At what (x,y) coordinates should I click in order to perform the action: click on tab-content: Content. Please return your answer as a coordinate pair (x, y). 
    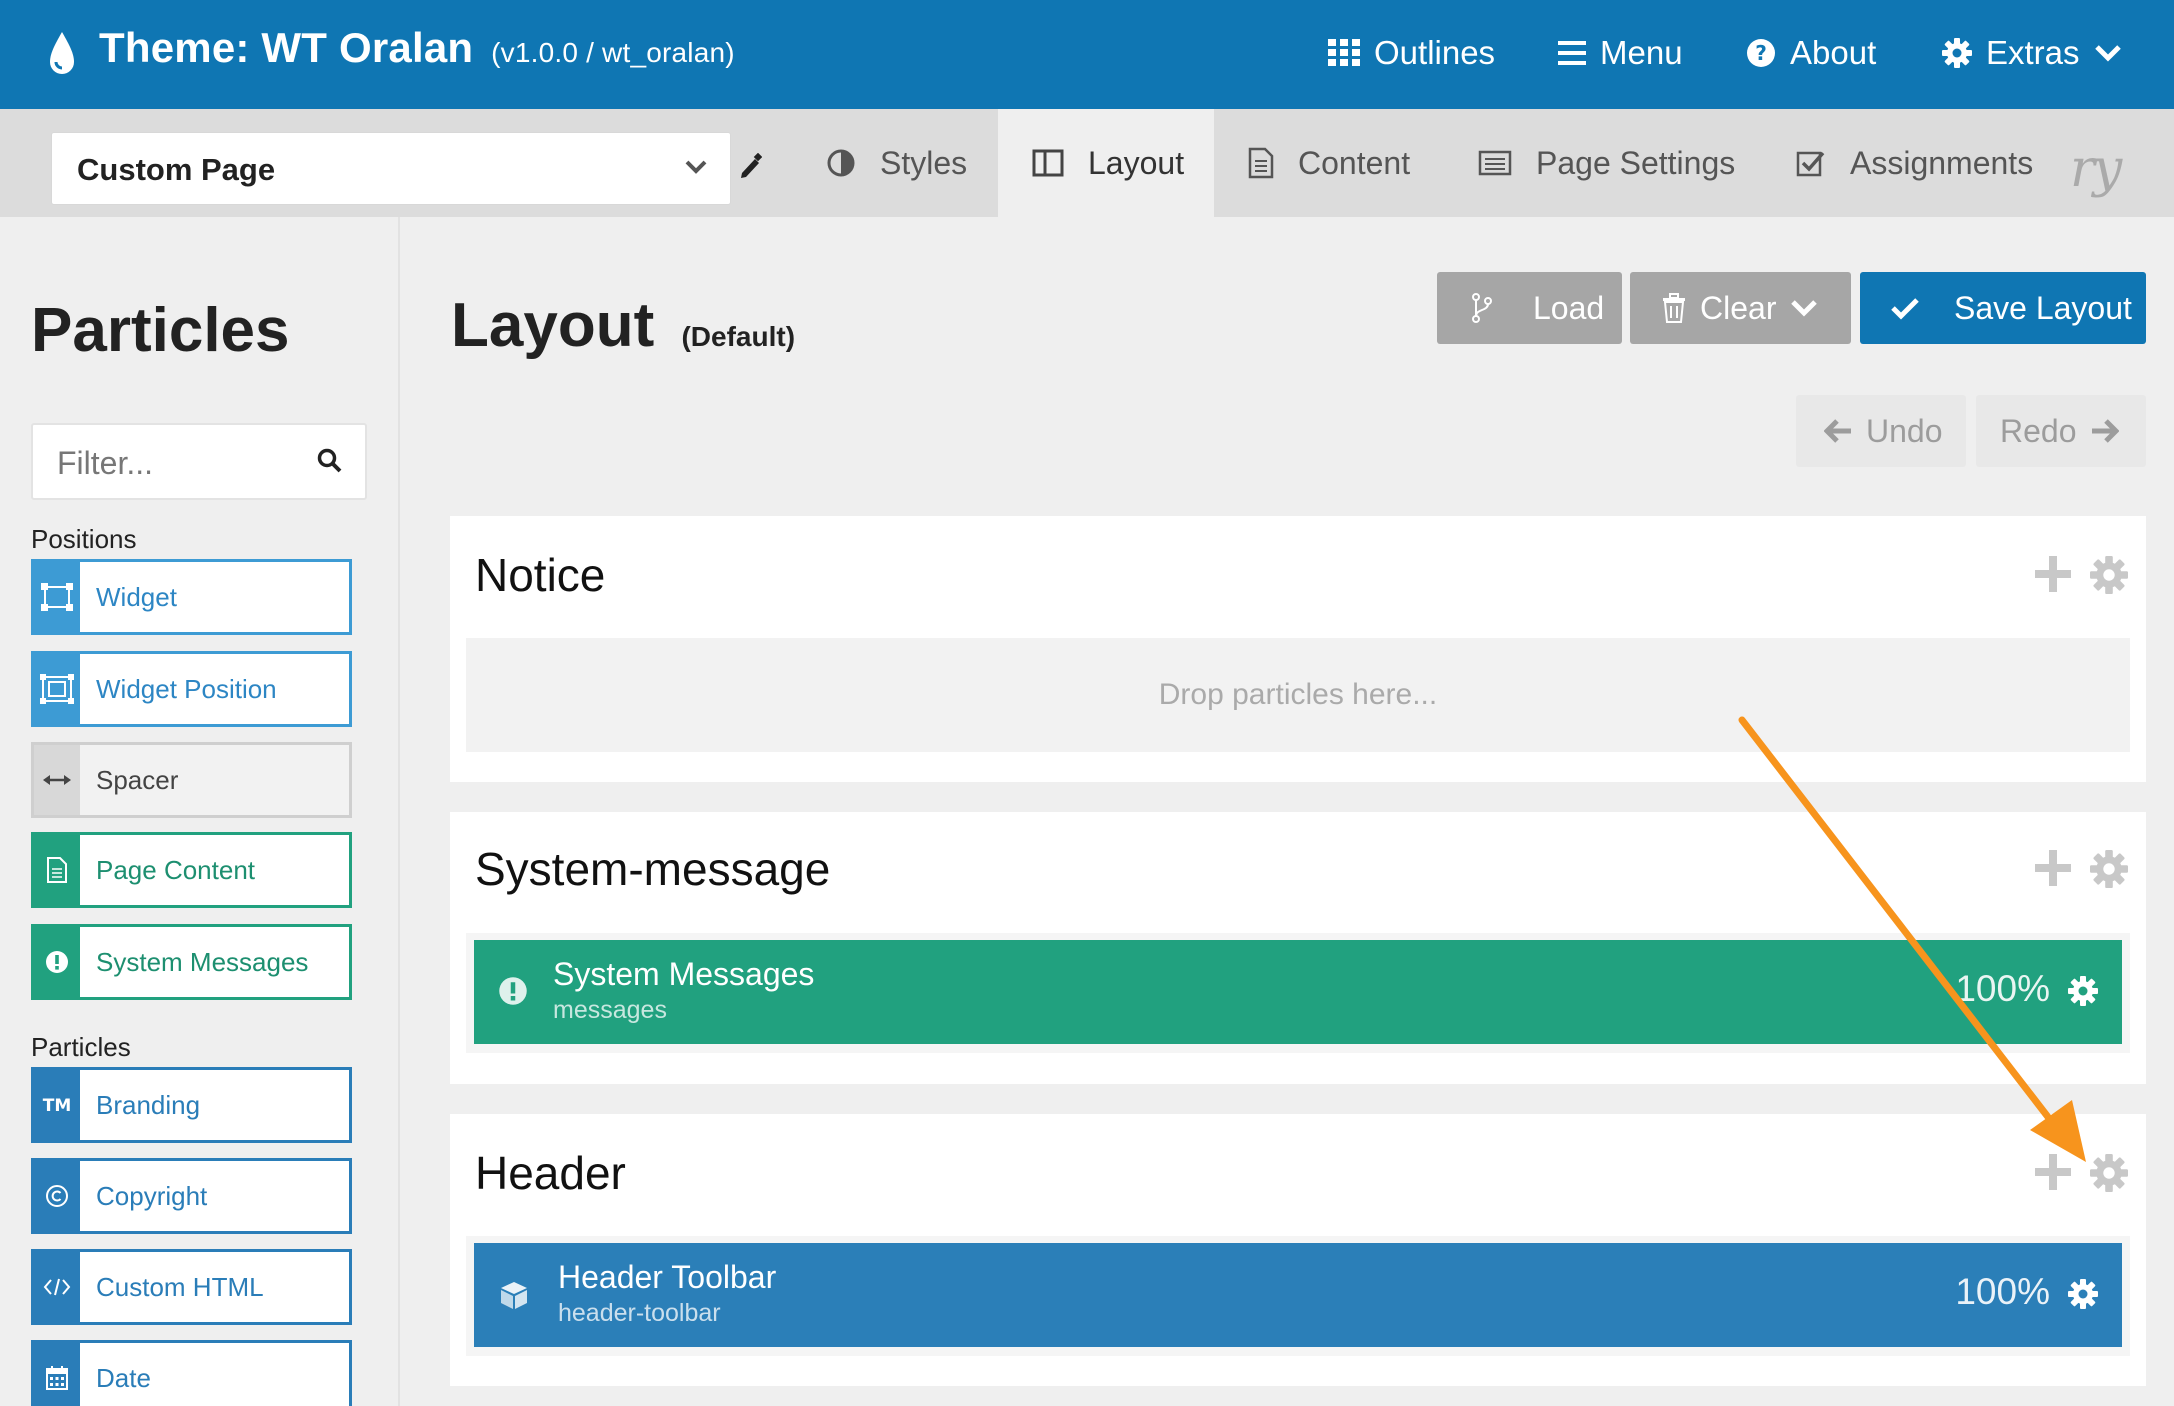
    Looking at the image, I should click on (1329, 163).